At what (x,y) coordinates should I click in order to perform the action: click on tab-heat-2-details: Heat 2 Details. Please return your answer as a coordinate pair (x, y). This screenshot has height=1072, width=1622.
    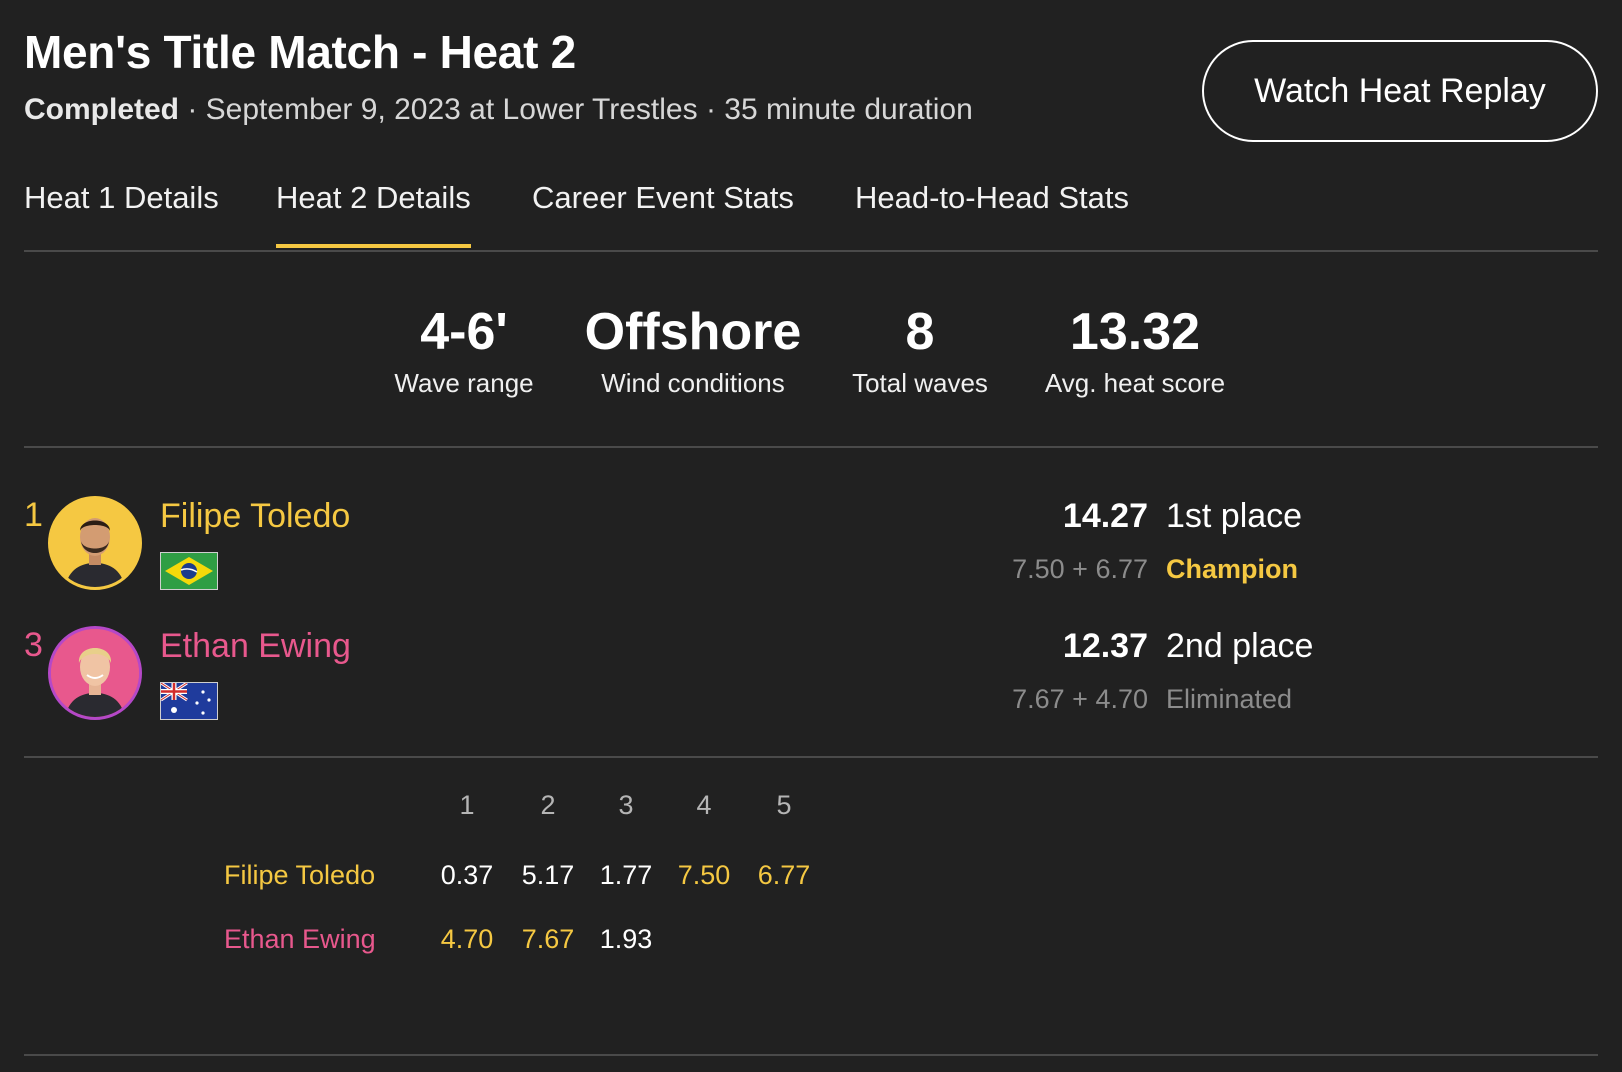
    Looking at the image, I should click on (373, 214).